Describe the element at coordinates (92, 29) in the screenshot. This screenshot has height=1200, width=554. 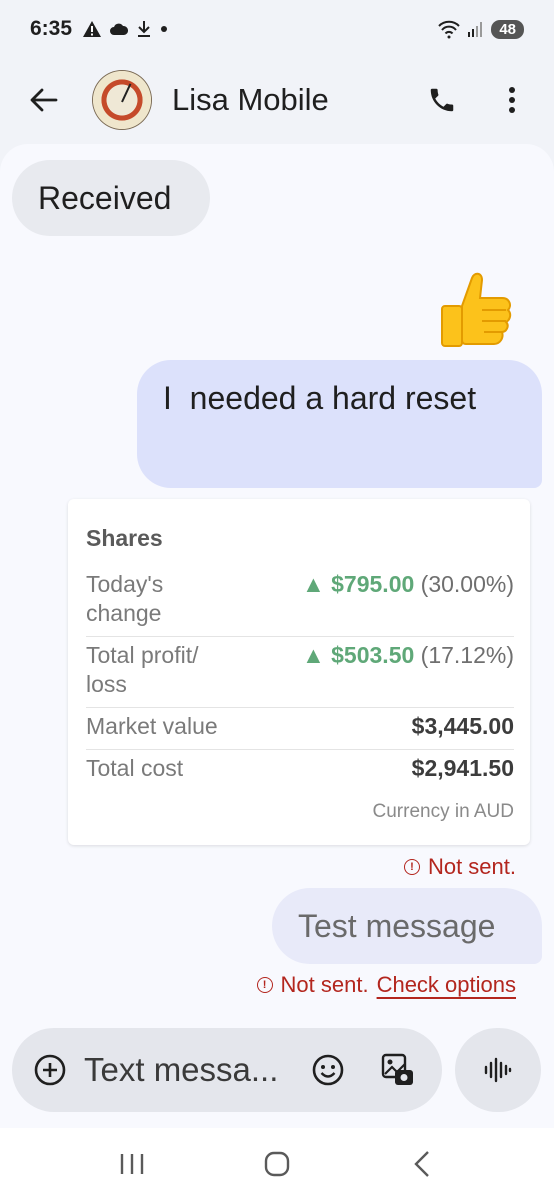
I see `warning-icon` at that location.